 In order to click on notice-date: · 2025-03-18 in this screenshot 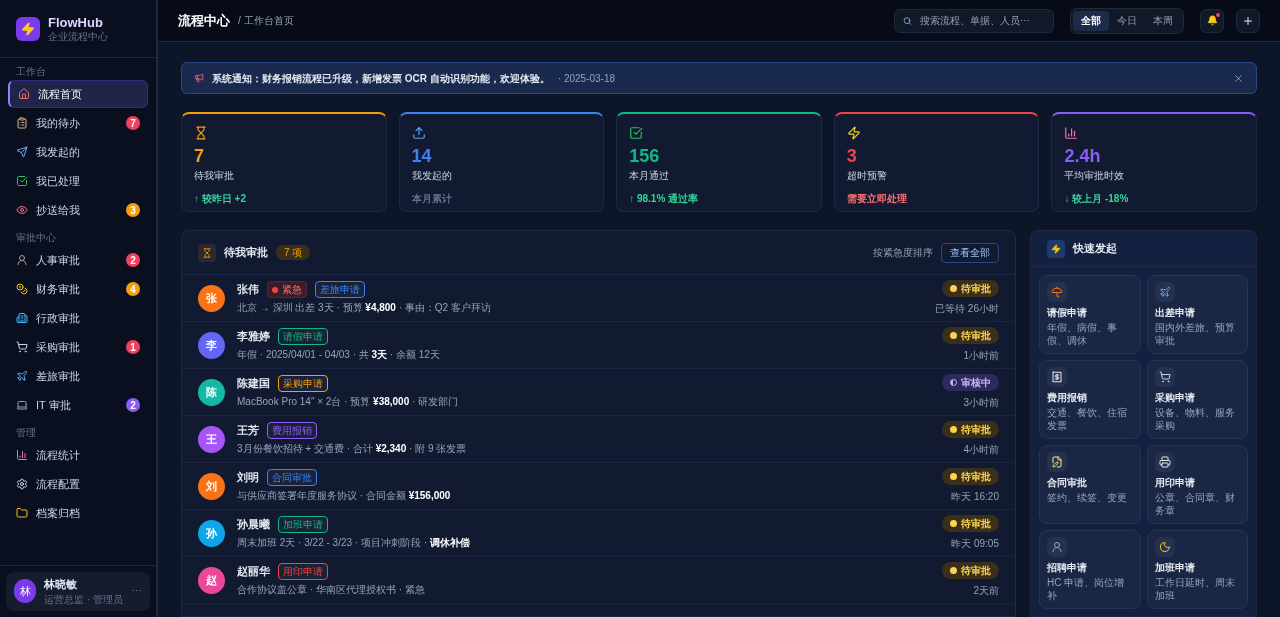, I will do `click(587, 78)`.